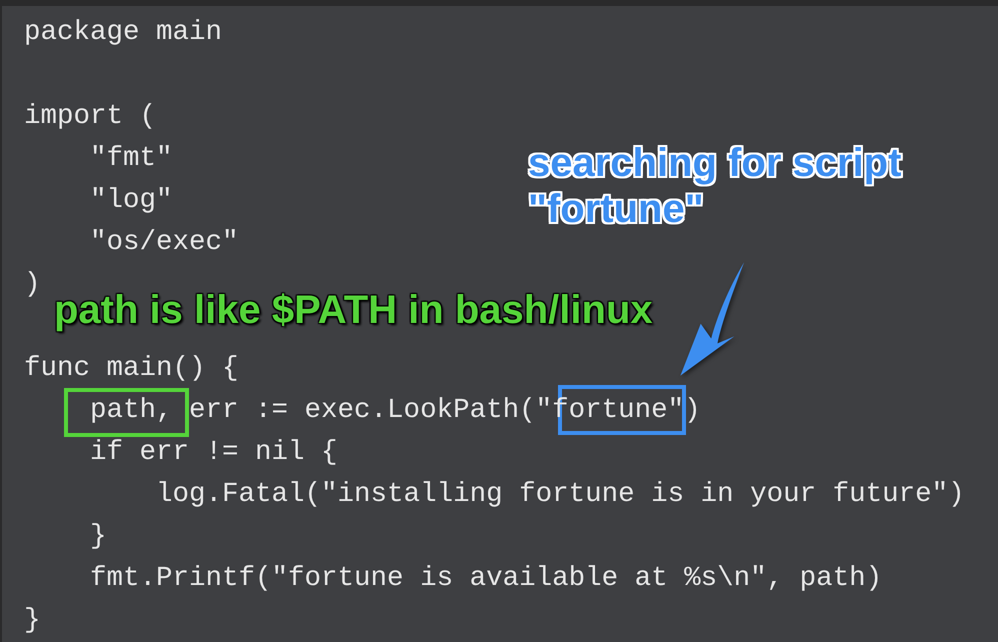  What do you see at coordinates (353, 310) in the screenshot?
I see `annotation-text: path is like $PATH in bash/linux` at bounding box center [353, 310].